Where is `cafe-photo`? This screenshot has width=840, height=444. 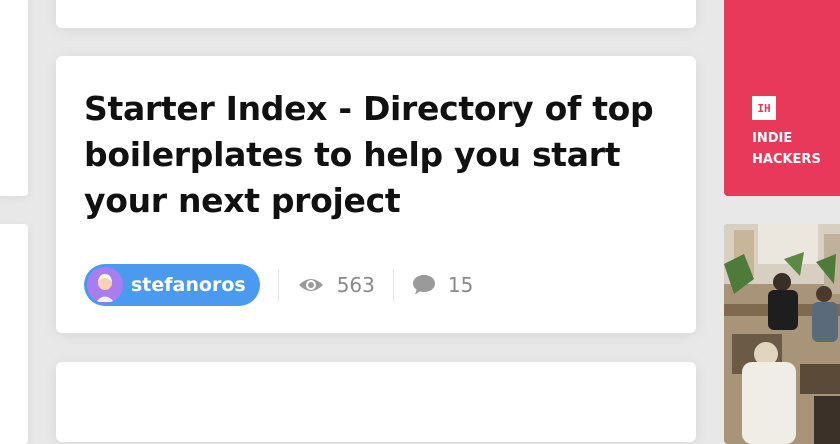
cafe-photo is located at coordinates (782, 334).